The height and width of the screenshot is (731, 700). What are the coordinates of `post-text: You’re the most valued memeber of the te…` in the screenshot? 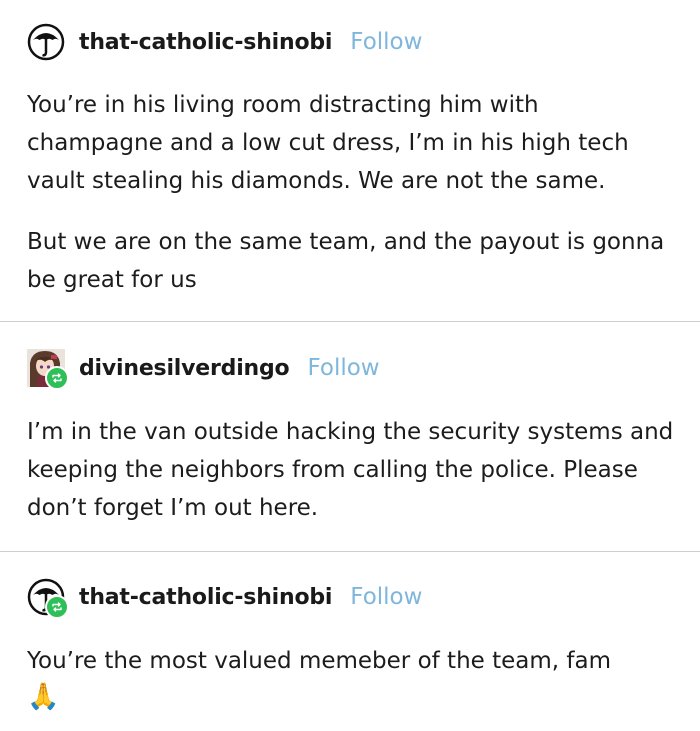 It's located at (319, 661).